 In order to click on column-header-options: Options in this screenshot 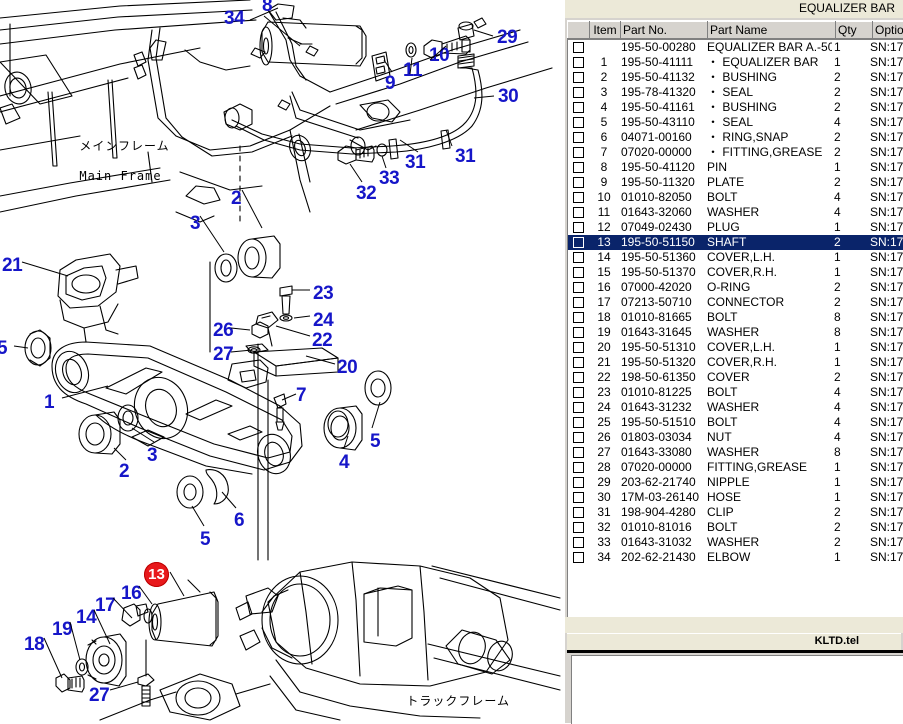, I will do `click(888, 30)`.